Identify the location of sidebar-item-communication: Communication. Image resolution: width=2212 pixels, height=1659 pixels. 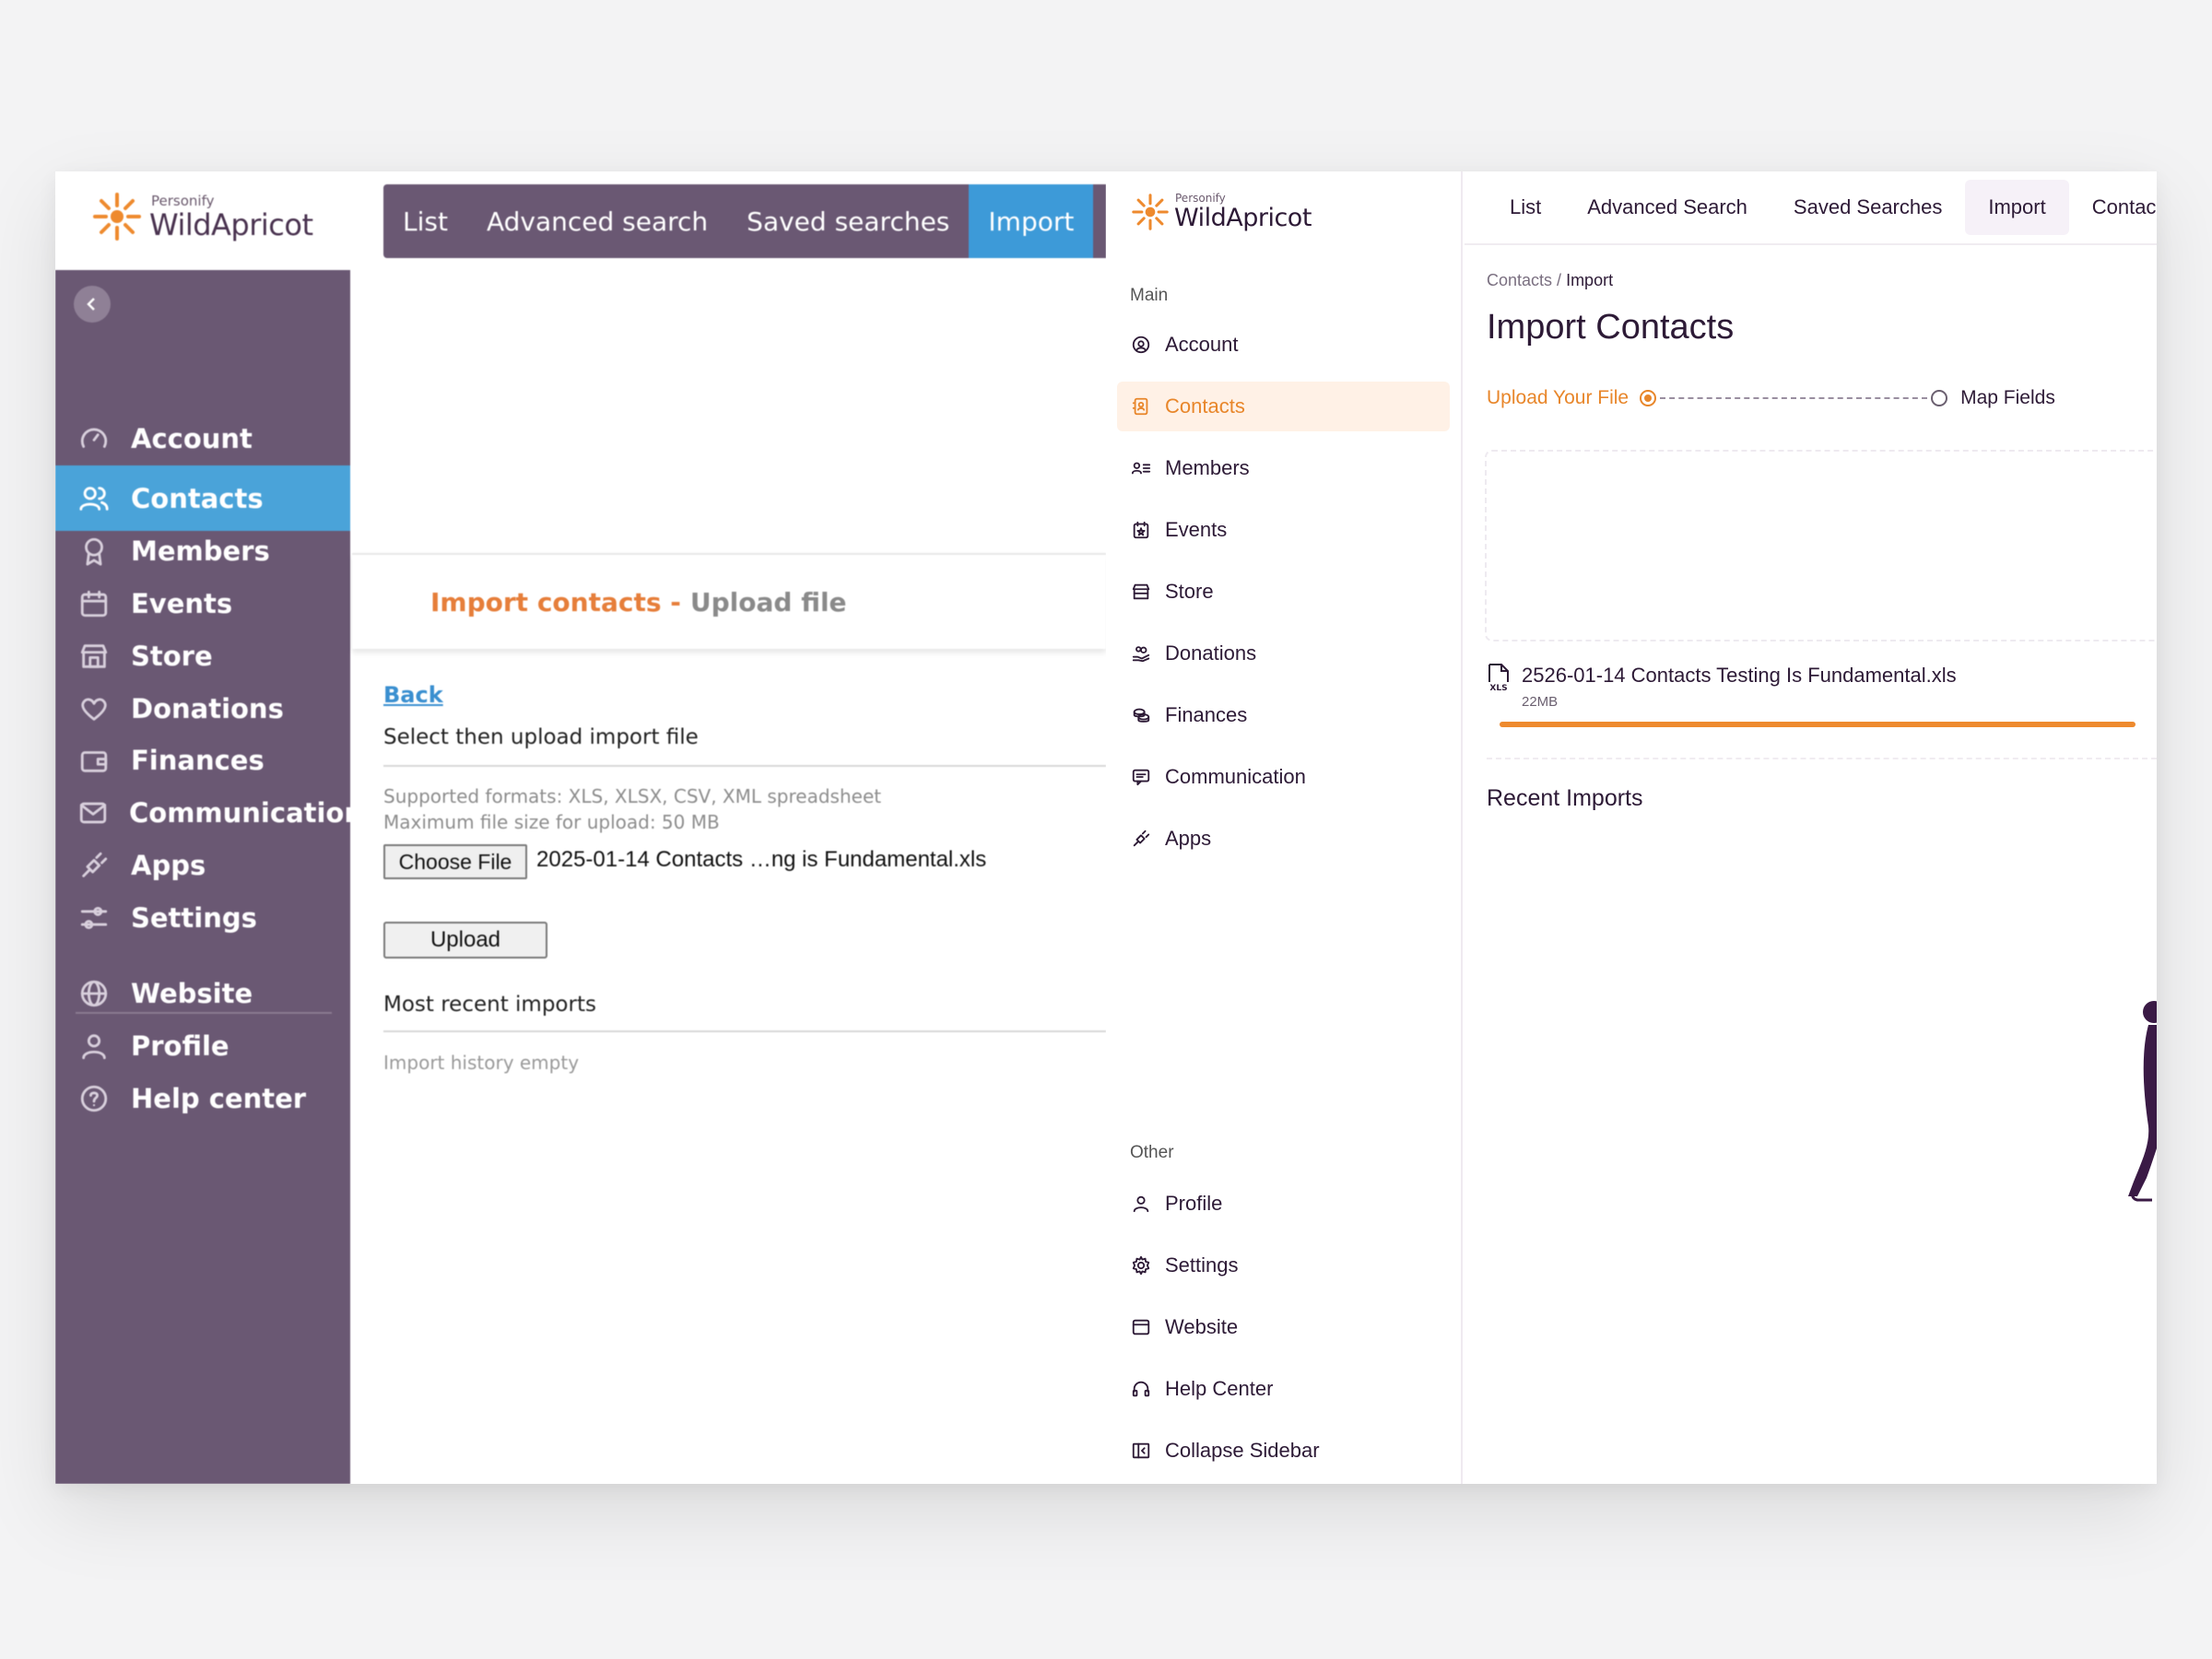
(1283, 777).